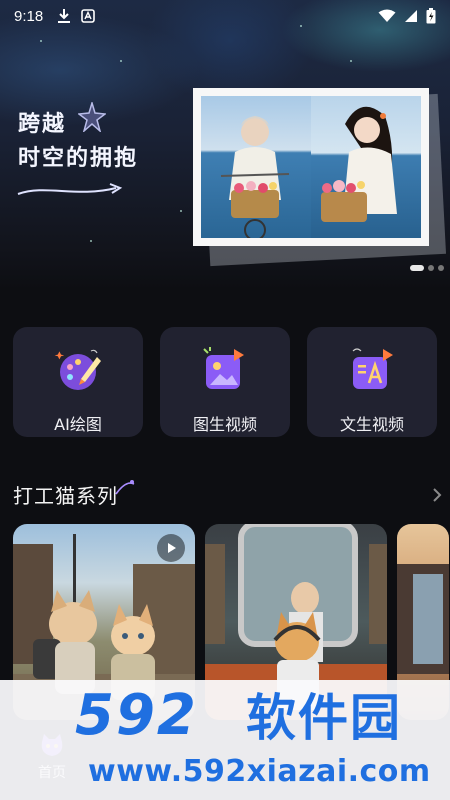 Image resolution: width=450 pixels, height=800 pixels. What do you see at coordinates (324, 718) in the screenshot?
I see `watermark-brand-cn: 软件园` at bounding box center [324, 718].